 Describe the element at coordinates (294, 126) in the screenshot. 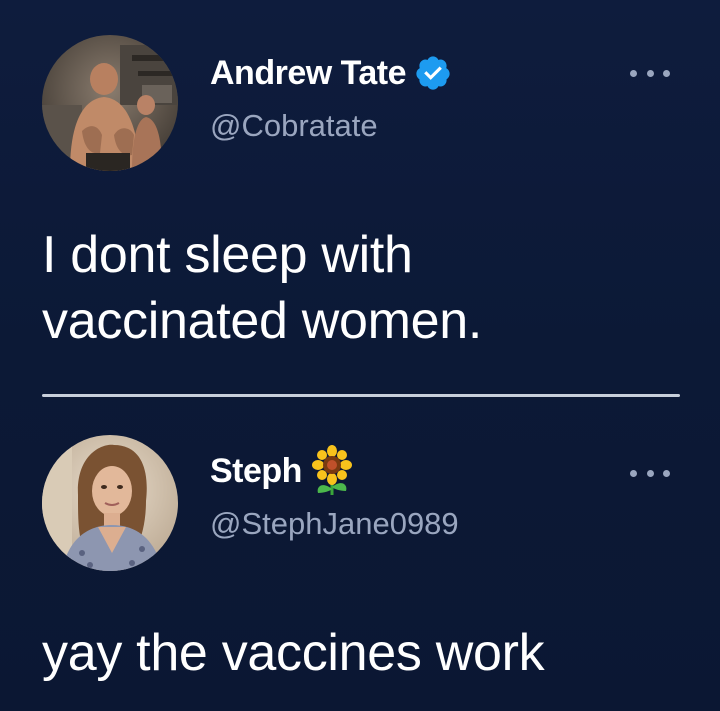

I see `handle: @Cobratate` at that location.